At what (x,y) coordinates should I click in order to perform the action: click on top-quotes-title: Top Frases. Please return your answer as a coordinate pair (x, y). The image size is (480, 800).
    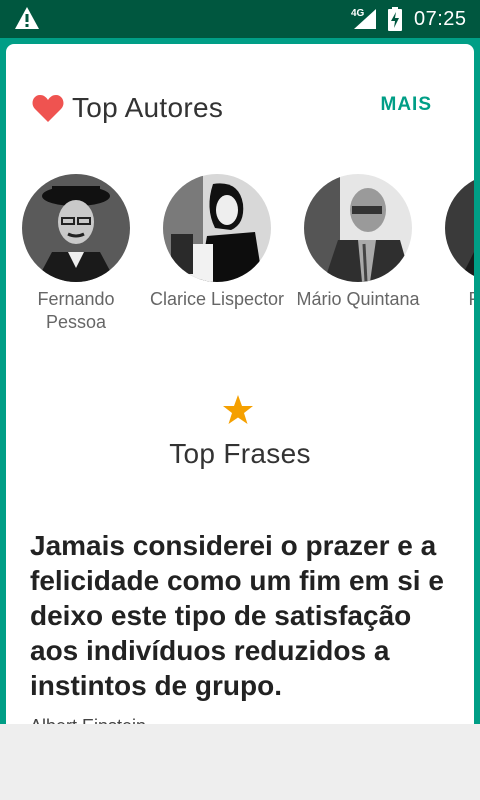
    Looking at the image, I should click on (240, 453).